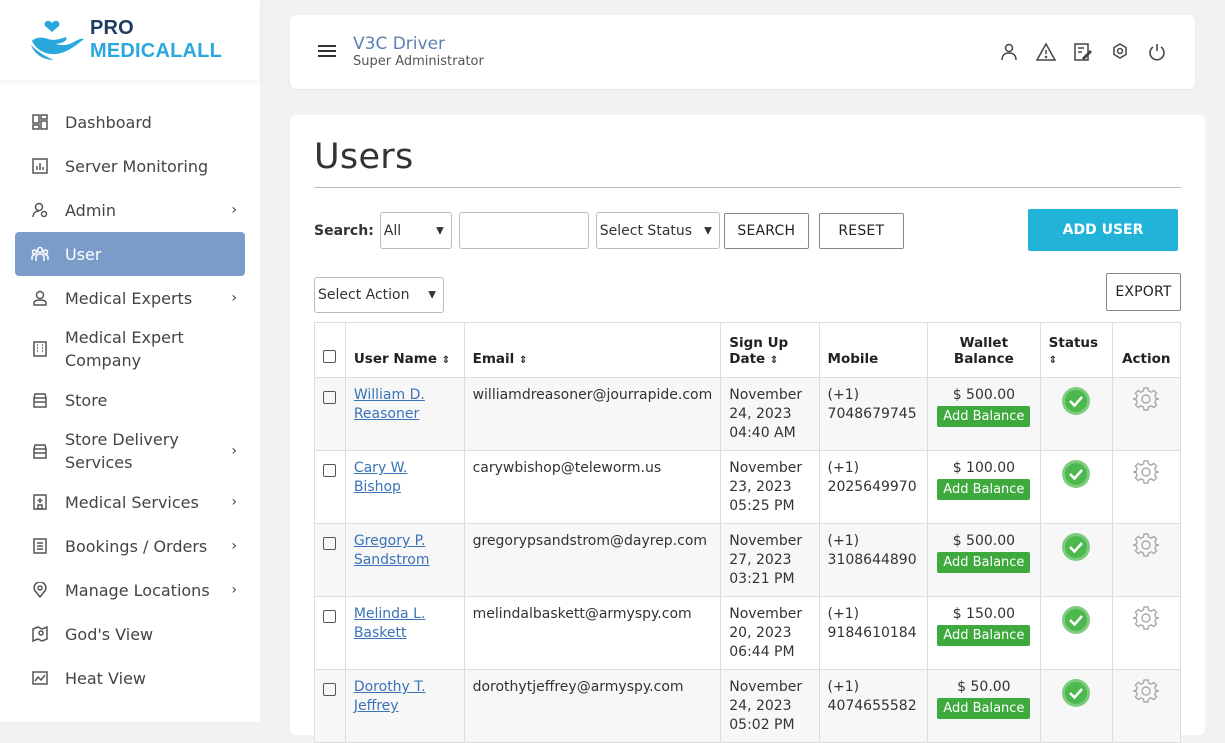 The height and width of the screenshot is (743, 1225). Describe the element at coordinates (747, 187) in the screenshot. I see `title-divider` at that location.